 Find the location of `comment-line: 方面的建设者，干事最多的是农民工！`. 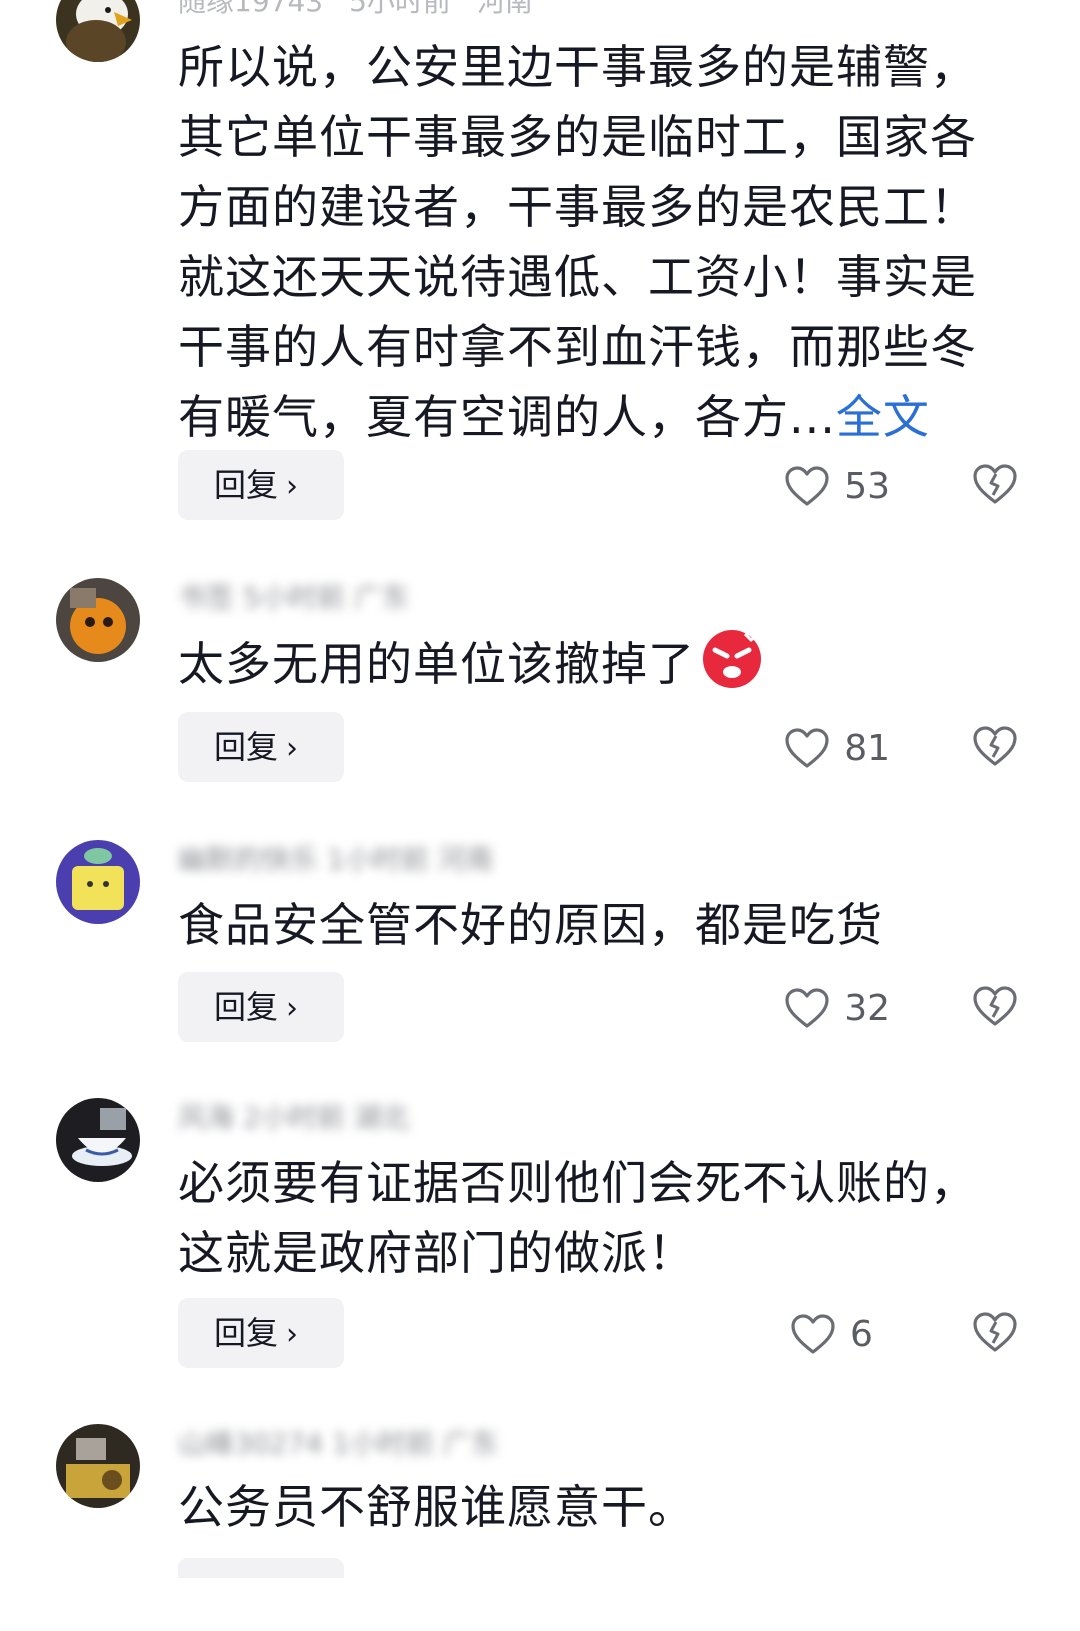

comment-line: 方面的建设者，干事最多的是农民工！ is located at coordinates (577, 207).